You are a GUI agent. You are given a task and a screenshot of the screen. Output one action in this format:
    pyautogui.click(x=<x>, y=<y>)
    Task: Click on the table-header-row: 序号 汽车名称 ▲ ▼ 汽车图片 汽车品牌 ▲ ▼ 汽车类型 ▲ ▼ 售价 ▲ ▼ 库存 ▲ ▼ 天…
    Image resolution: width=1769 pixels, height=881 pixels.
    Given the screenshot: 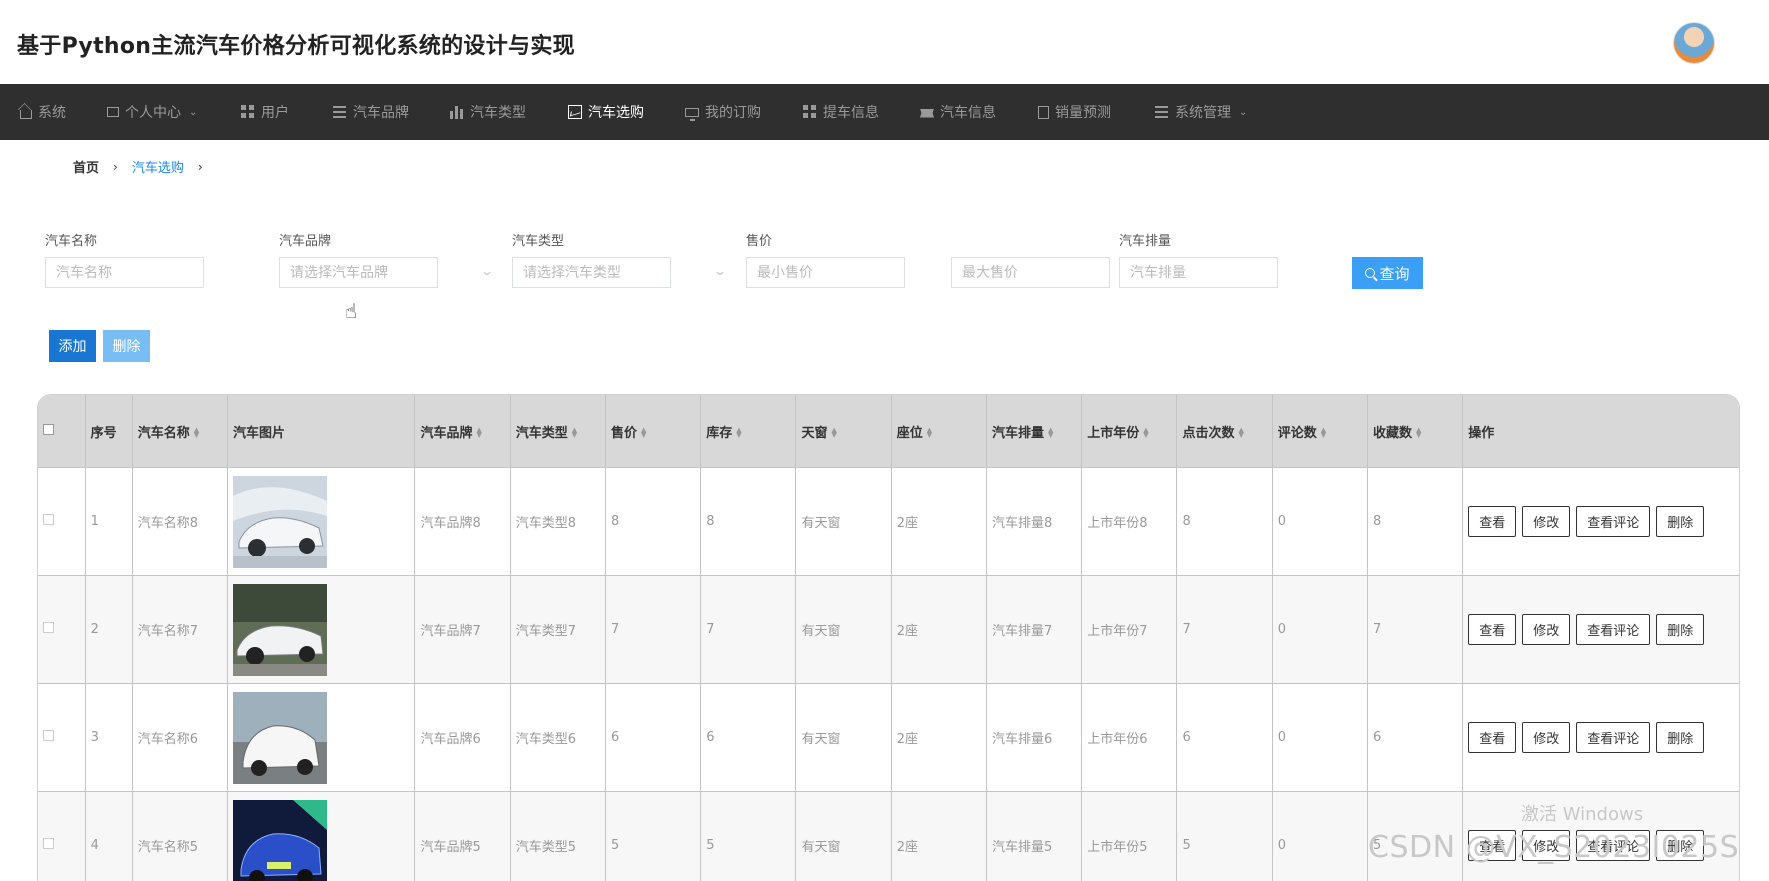 What is the action you would take?
    pyautogui.click(x=888, y=431)
    